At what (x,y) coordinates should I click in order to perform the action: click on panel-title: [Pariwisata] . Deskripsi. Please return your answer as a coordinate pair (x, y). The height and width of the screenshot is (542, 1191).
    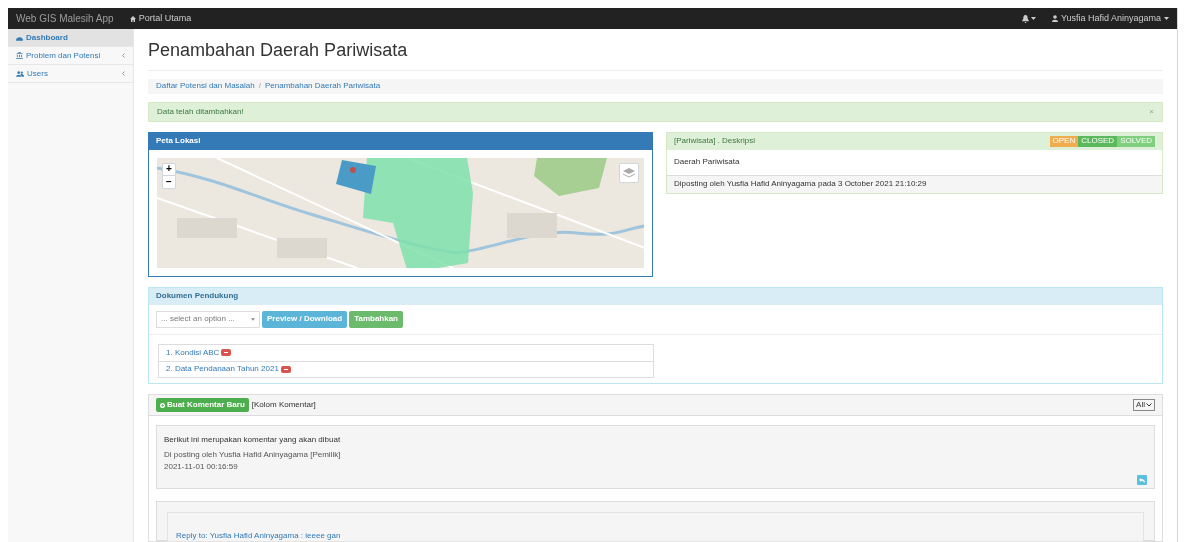
    Looking at the image, I should click on (714, 141).